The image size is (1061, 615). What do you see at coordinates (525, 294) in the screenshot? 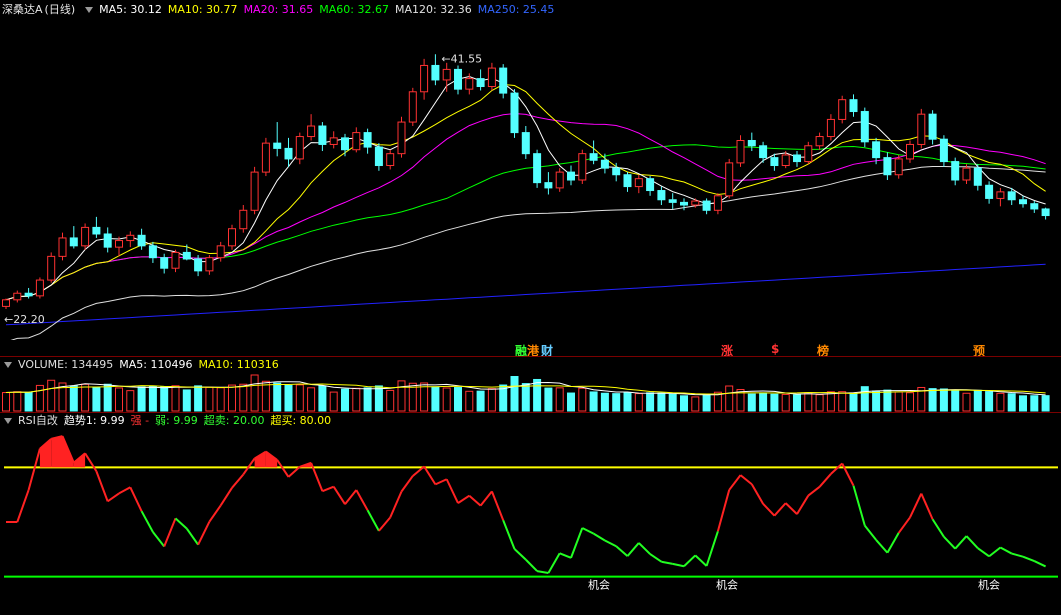
I see `ma250-line` at bounding box center [525, 294].